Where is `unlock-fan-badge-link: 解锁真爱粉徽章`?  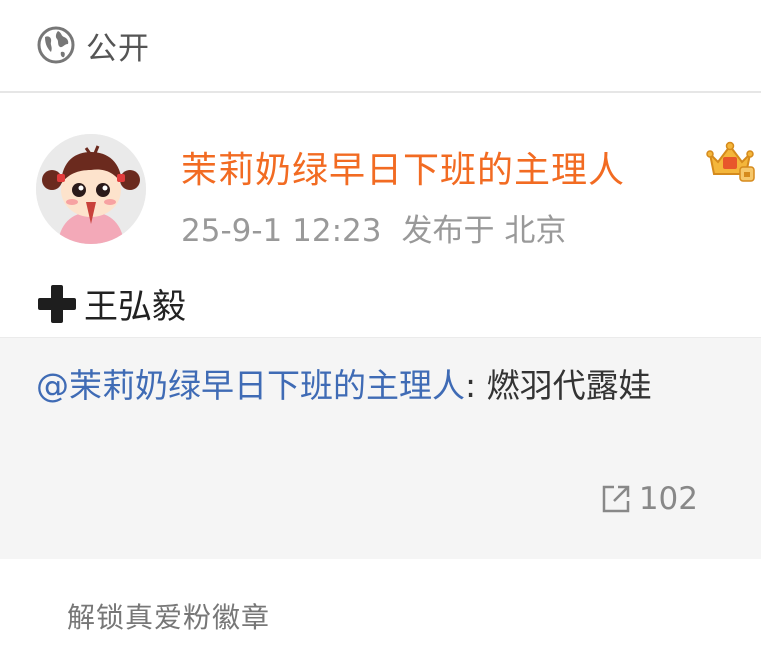 unlock-fan-badge-link: 解锁真爱粉徽章 is located at coordinates (168, 616).